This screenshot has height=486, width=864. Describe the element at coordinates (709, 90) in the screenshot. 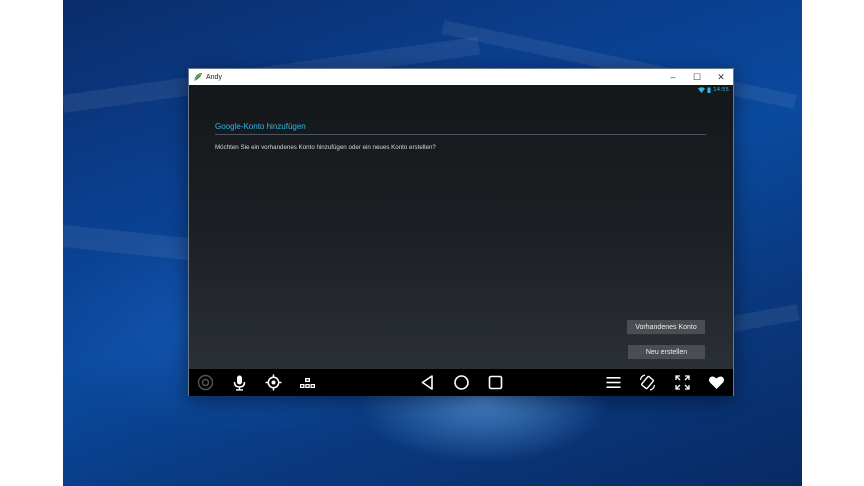

I see `battery-icon` at that location.